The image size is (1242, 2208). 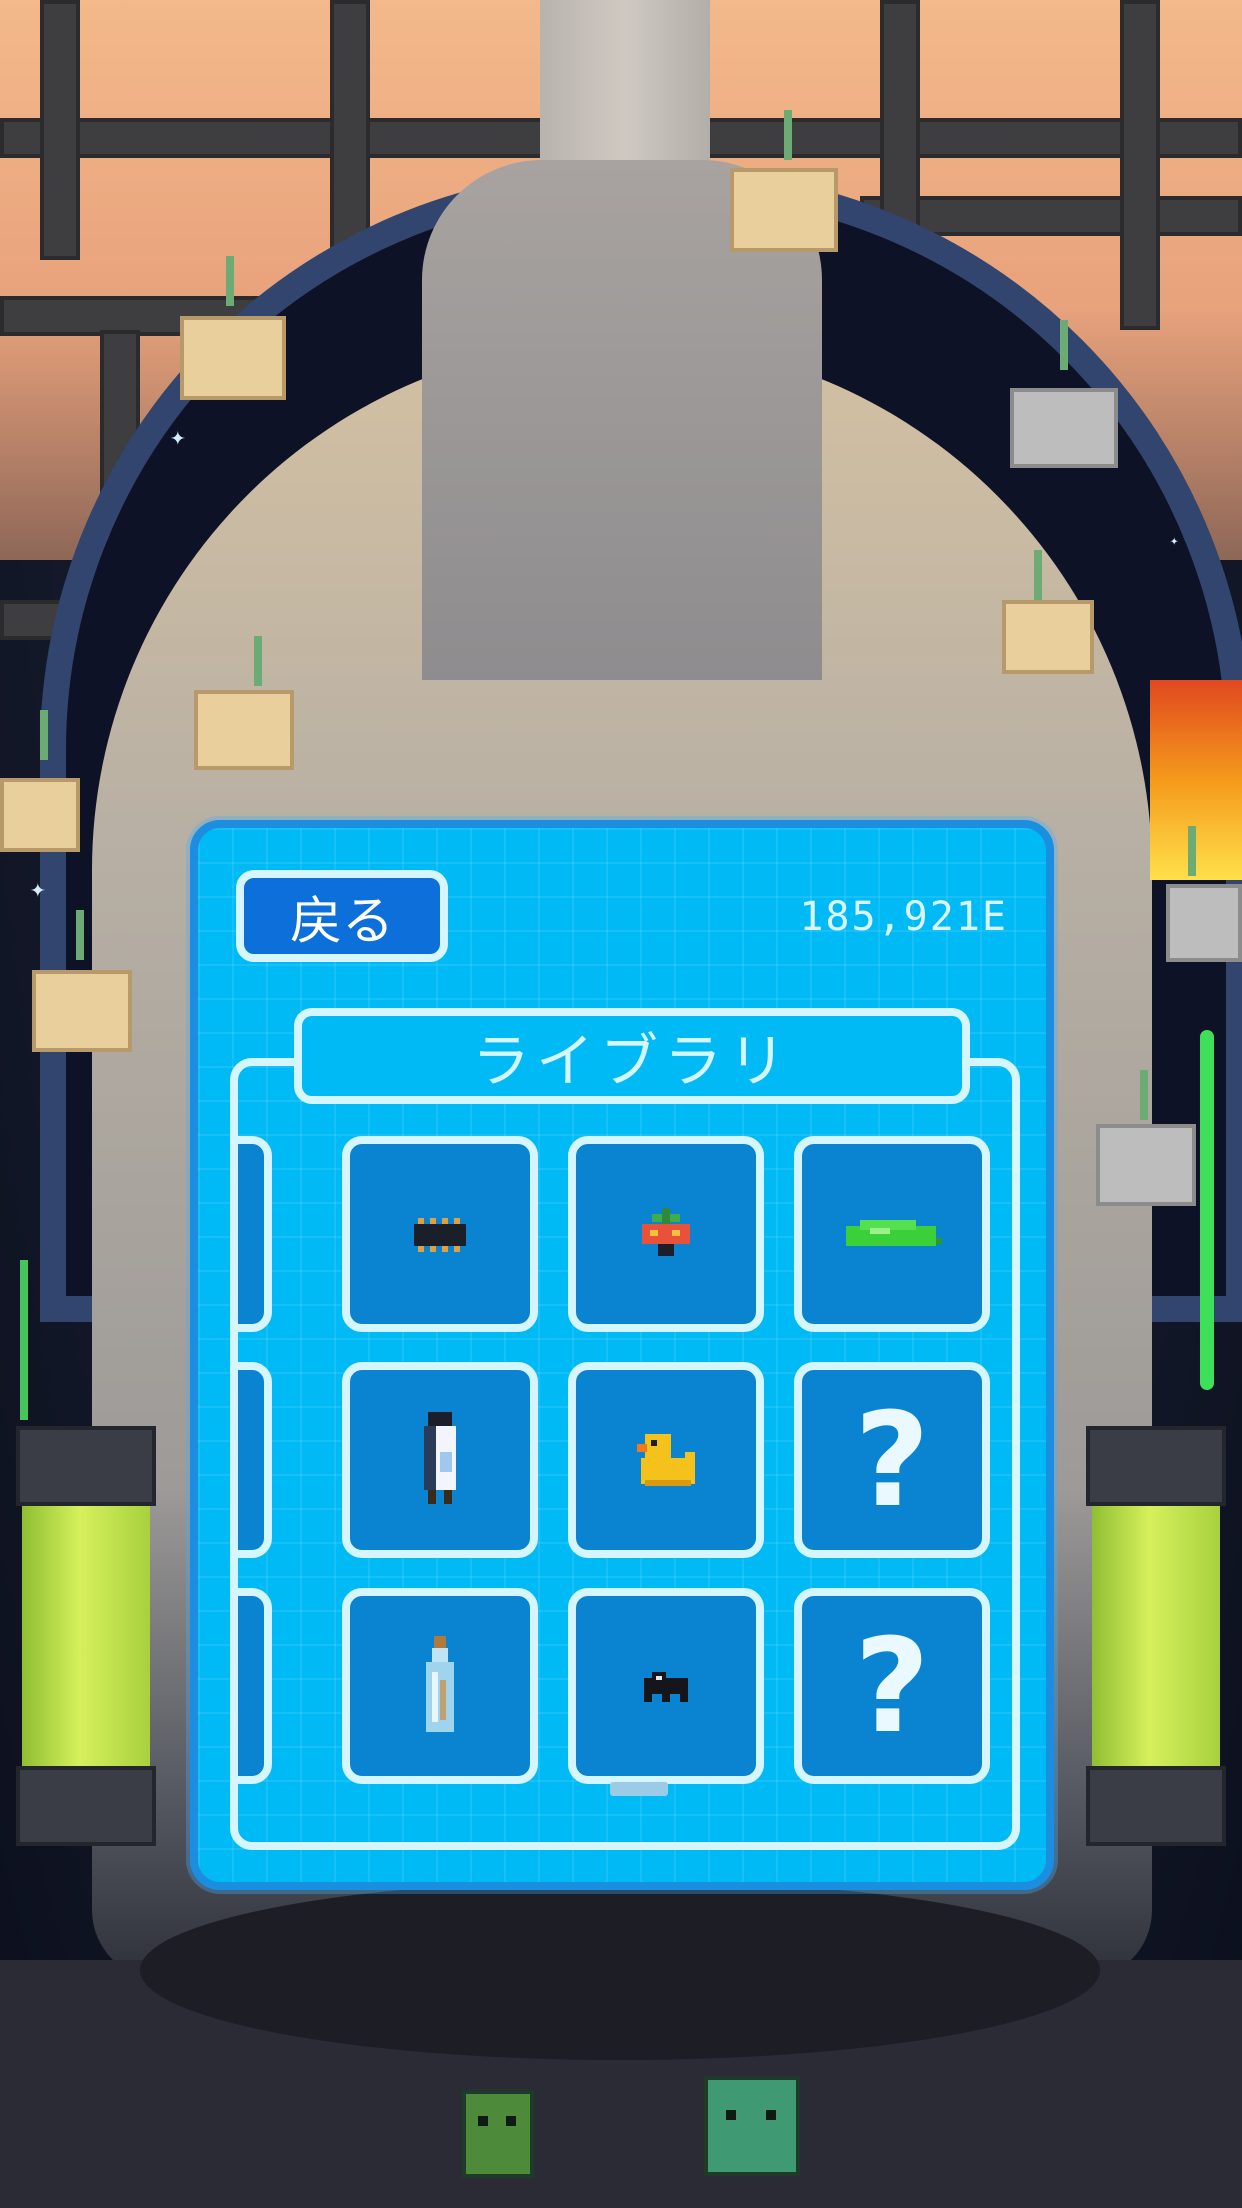 I want to click on green-creature-icon, so click(x=498, y=2123).